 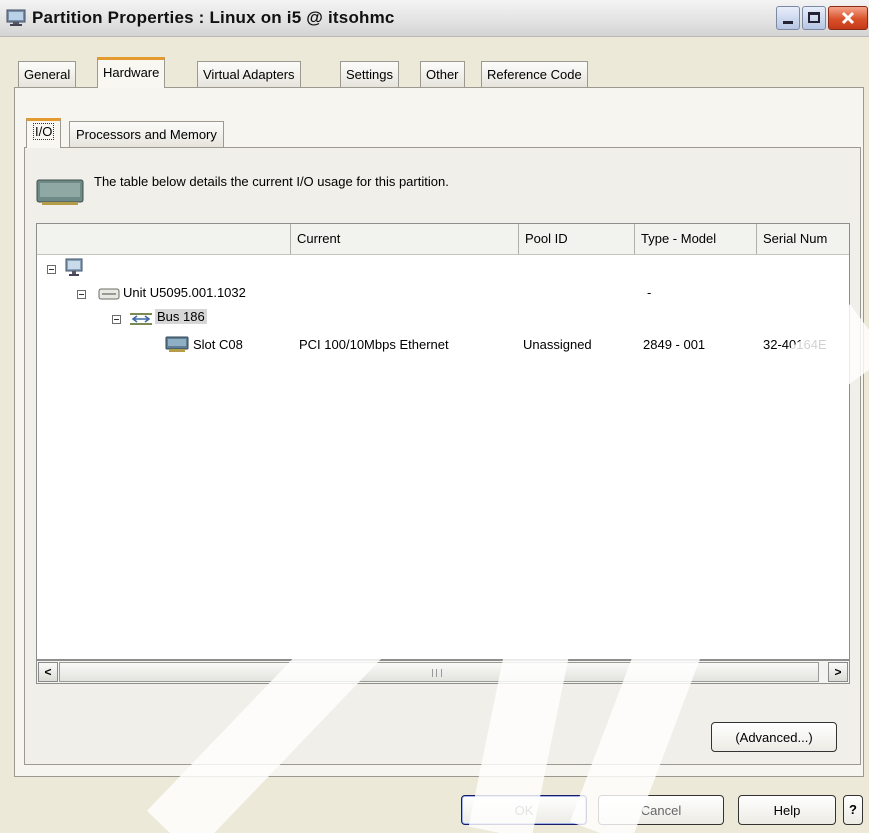 What do you see at coordinates (534, 74) in the screenshot?
I see `tab-reference-code: Reference Code` at bounding box center [534, 74].